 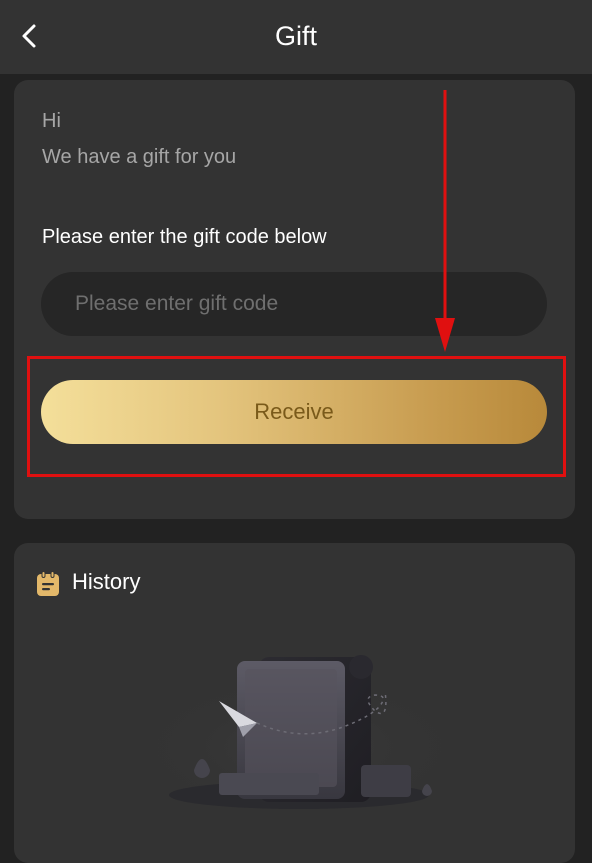 I want to click on gift-code-instruction: Please enter the gift code below, so click(x=184, y=237).